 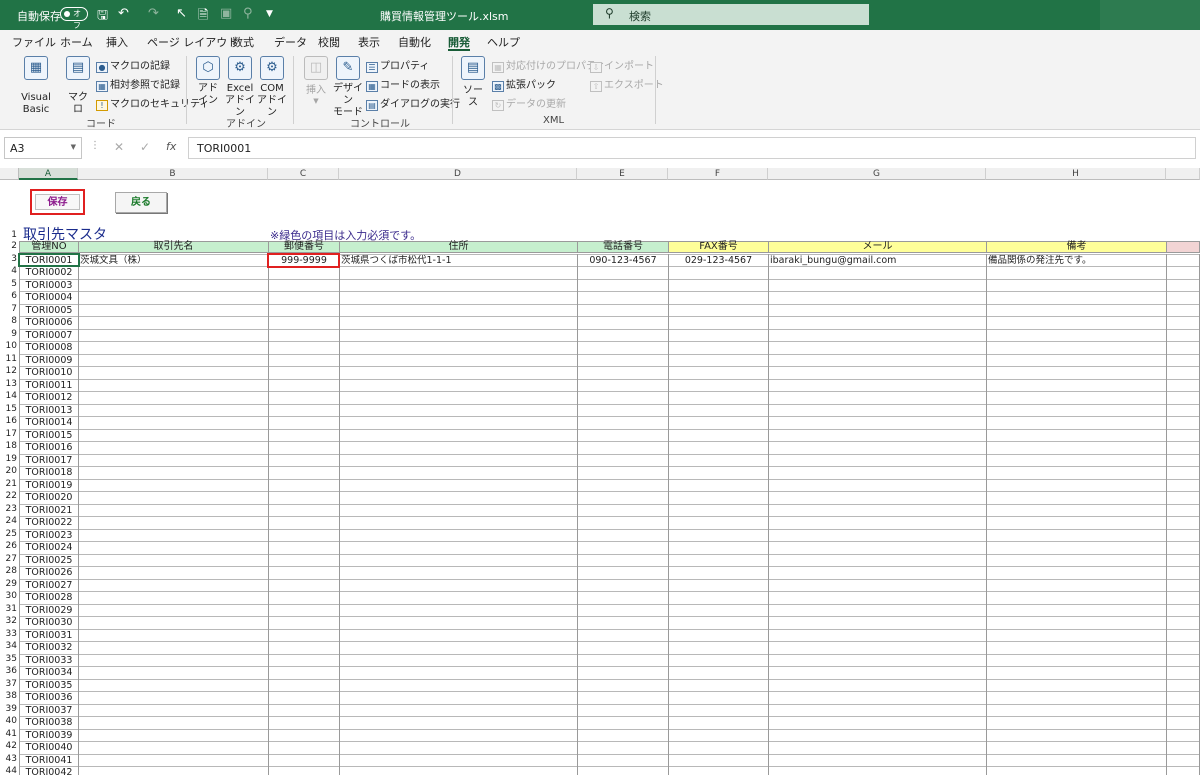 What do you see at coordinates (123, 13) in the screenshot?
I see `undo-icon: ↶` at bounding box center [123, 13].